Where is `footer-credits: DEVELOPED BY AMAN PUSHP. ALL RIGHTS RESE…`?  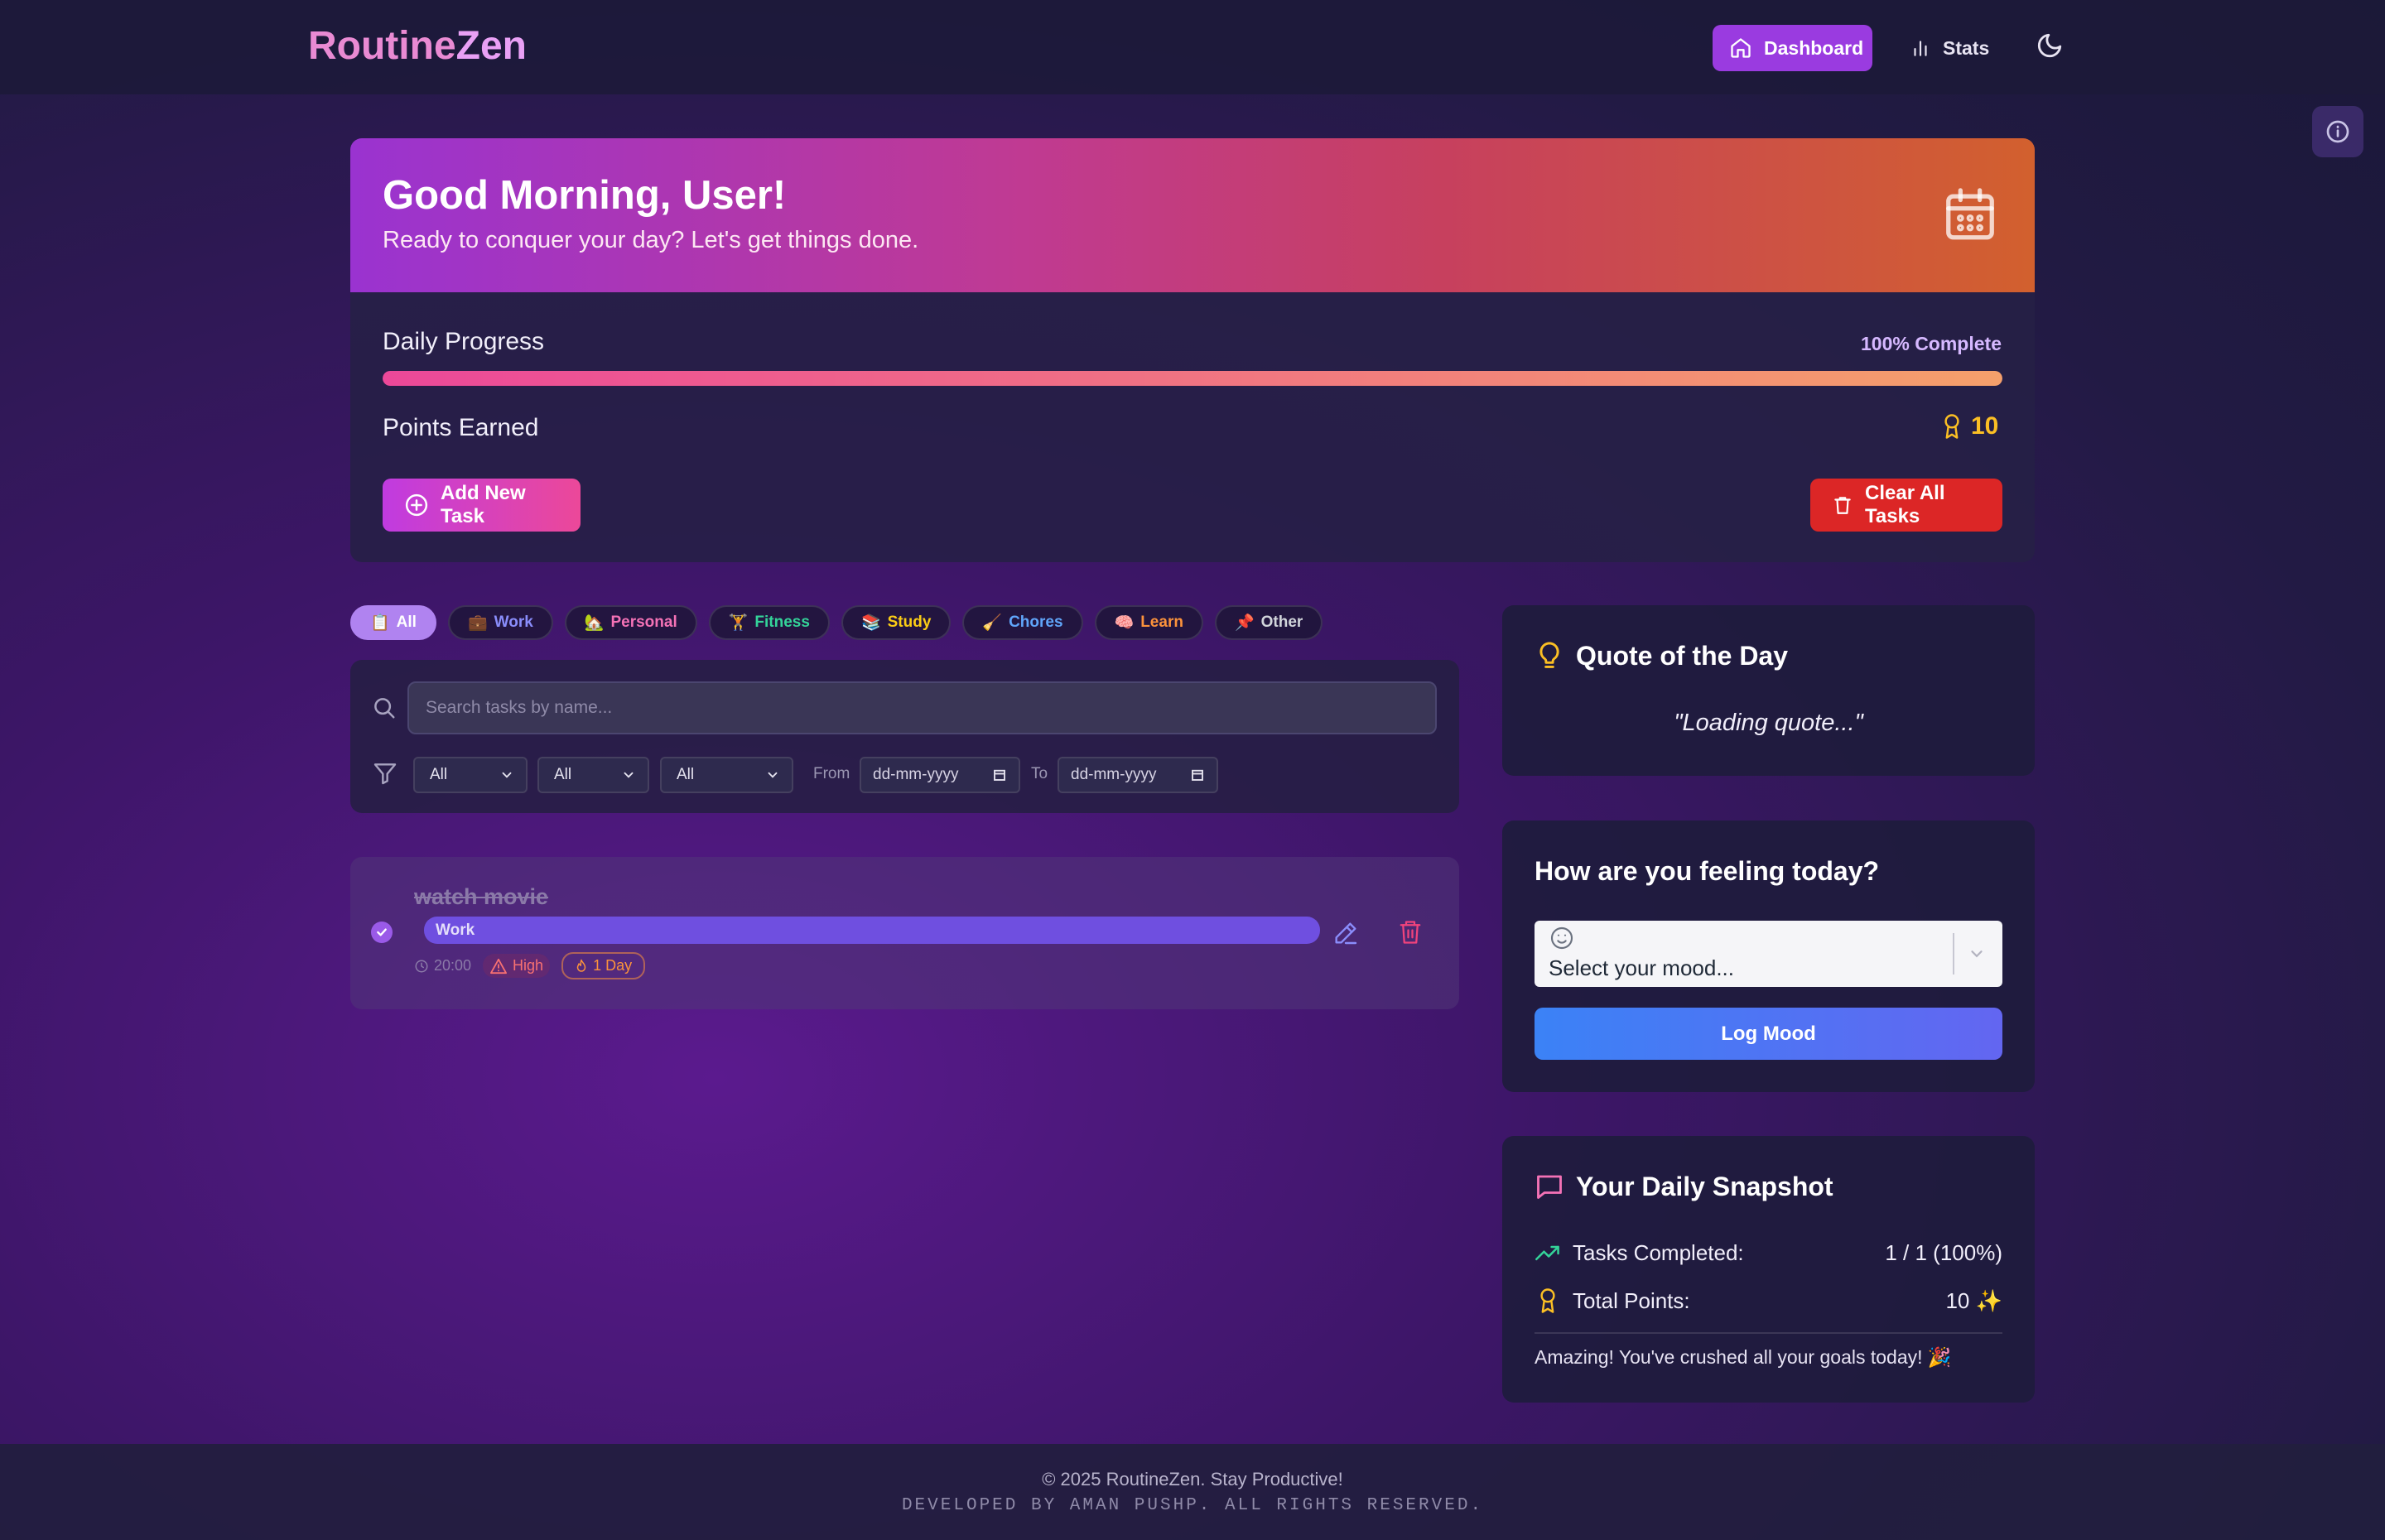 footer-credits: DEVELOPED BY AMAN PUSHP. ALL RIGHTS RESE… is located at coordinates (1192, 1506).